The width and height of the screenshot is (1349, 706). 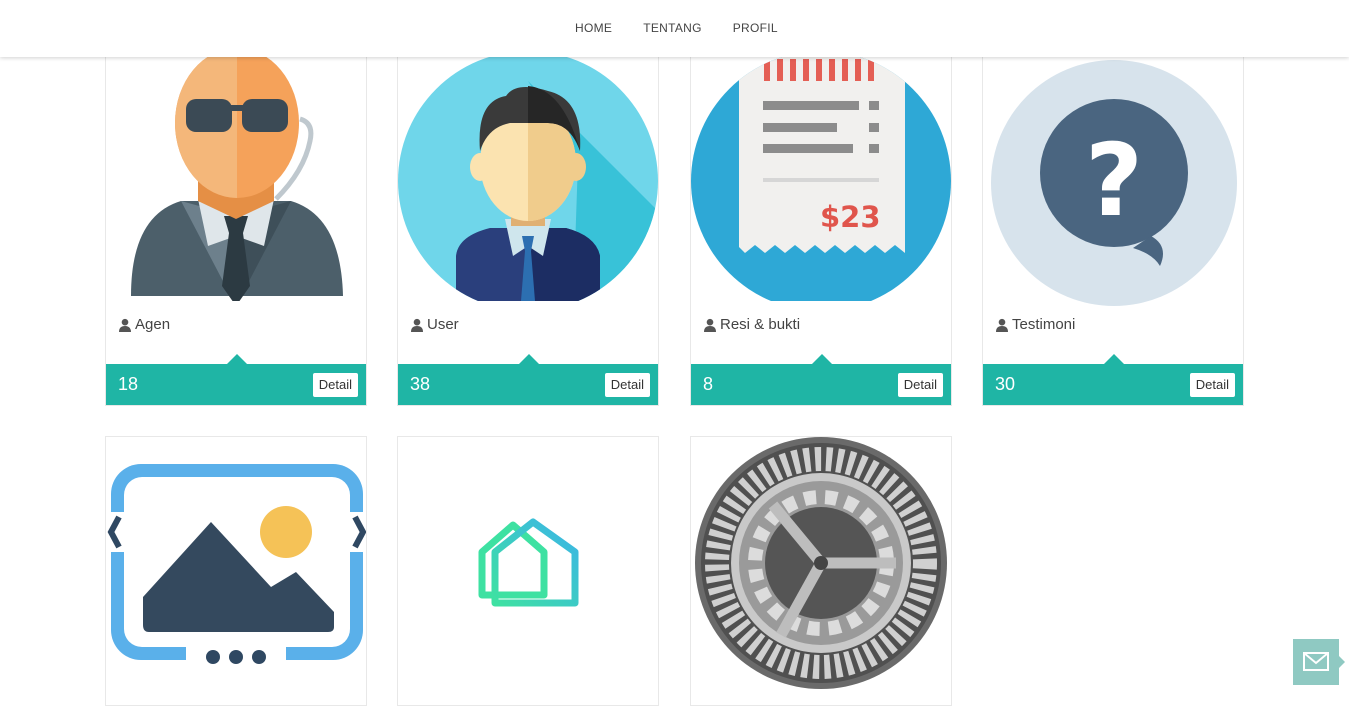 What do you see at coordinates (528, 384) in the screenshot?
I see `card-footer: 38 Detail` at bounding box center [528, 384].